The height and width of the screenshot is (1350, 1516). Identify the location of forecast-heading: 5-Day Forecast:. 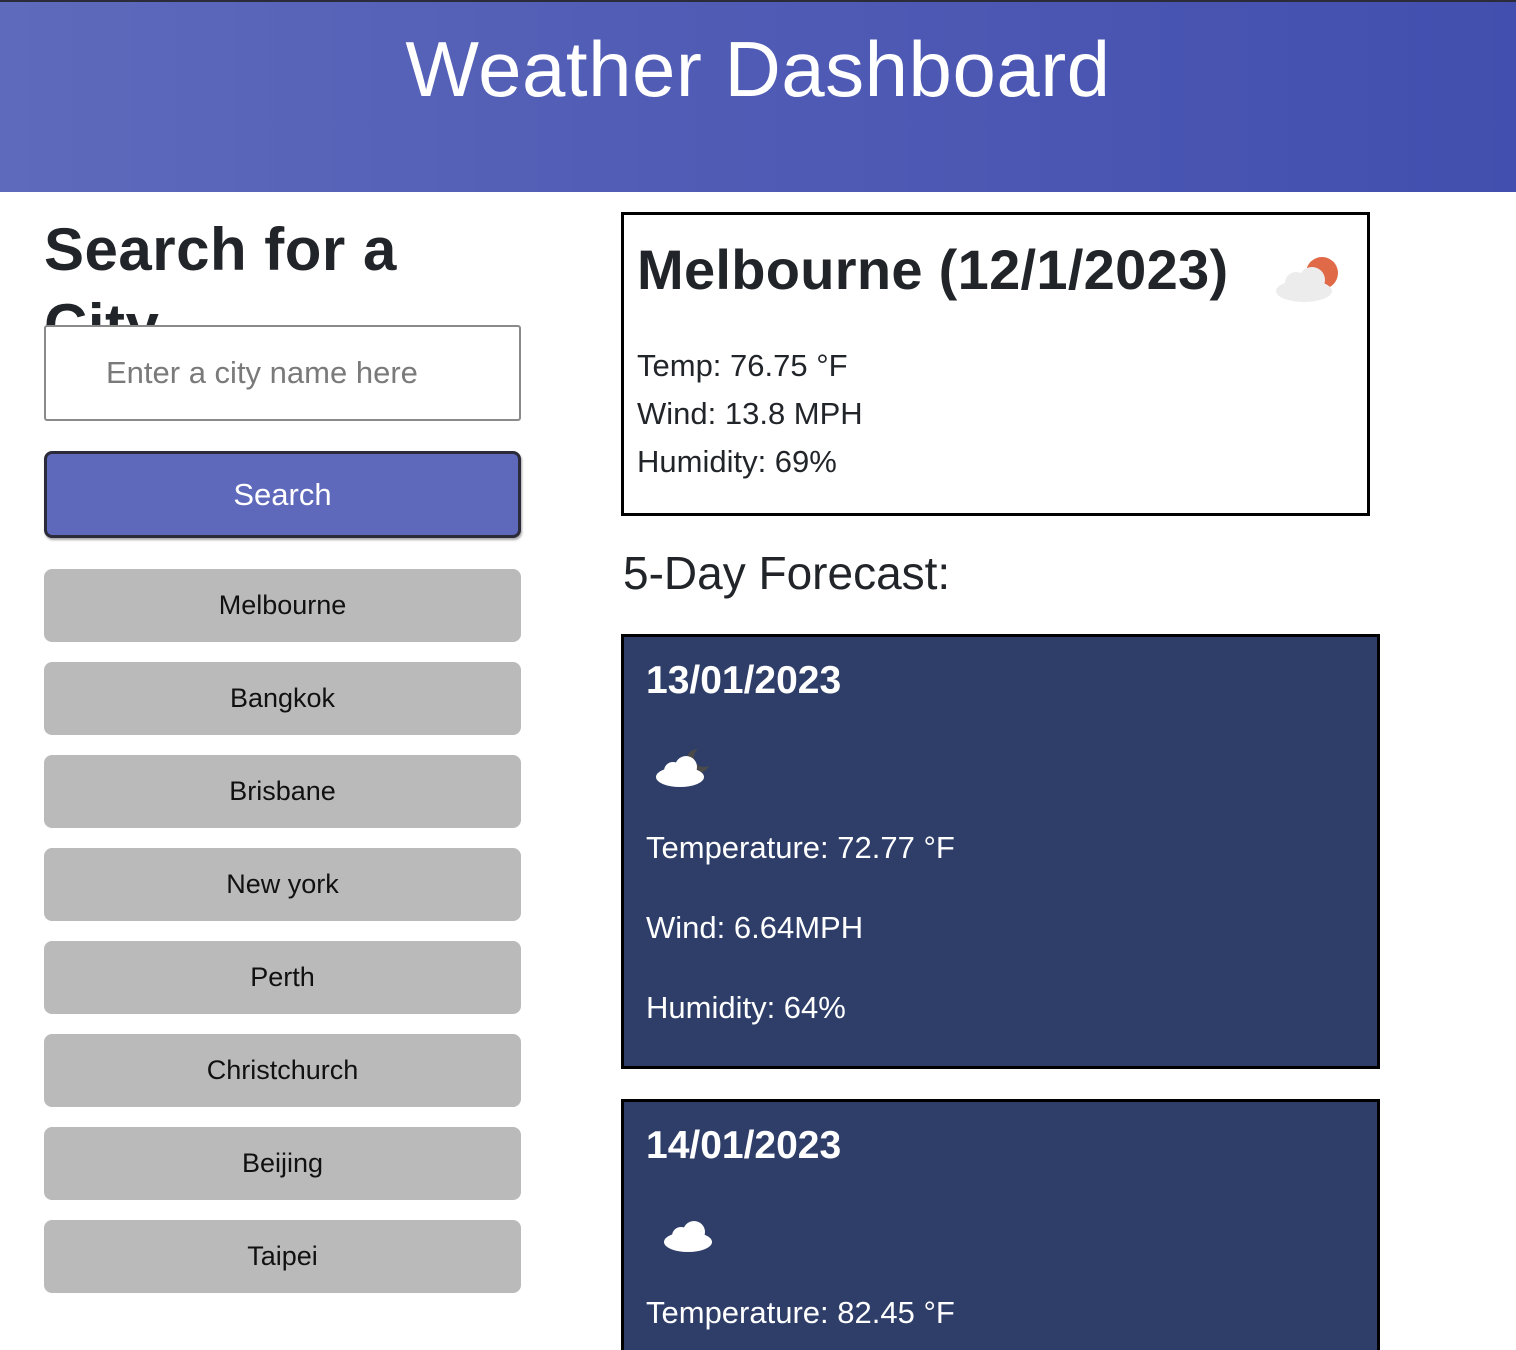
(787, 573).